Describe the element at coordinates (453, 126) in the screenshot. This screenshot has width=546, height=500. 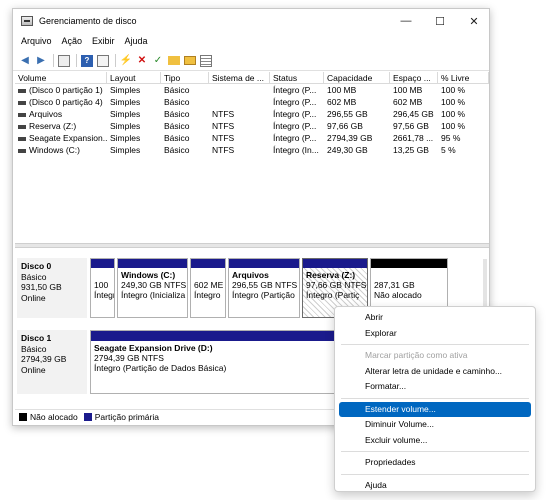
I see `cell: 100 %` at that location.